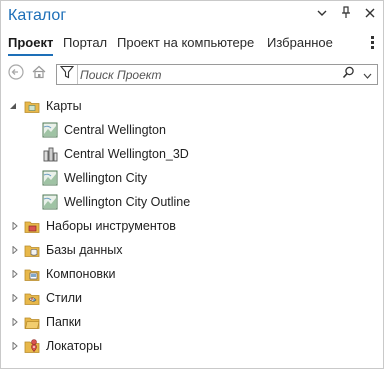 This screenshot has height=369, width=384. I want to click on close-button, so click(370, 14).